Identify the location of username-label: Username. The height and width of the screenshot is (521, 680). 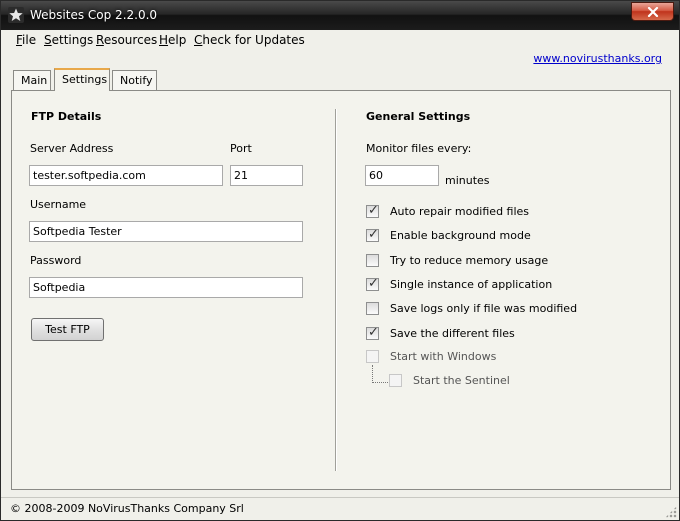
(58, 204).